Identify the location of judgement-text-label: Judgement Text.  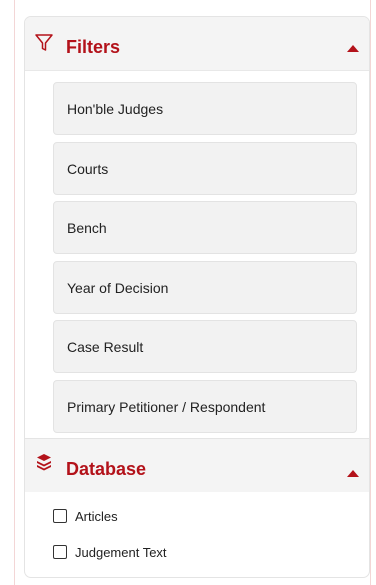
(121, 552).